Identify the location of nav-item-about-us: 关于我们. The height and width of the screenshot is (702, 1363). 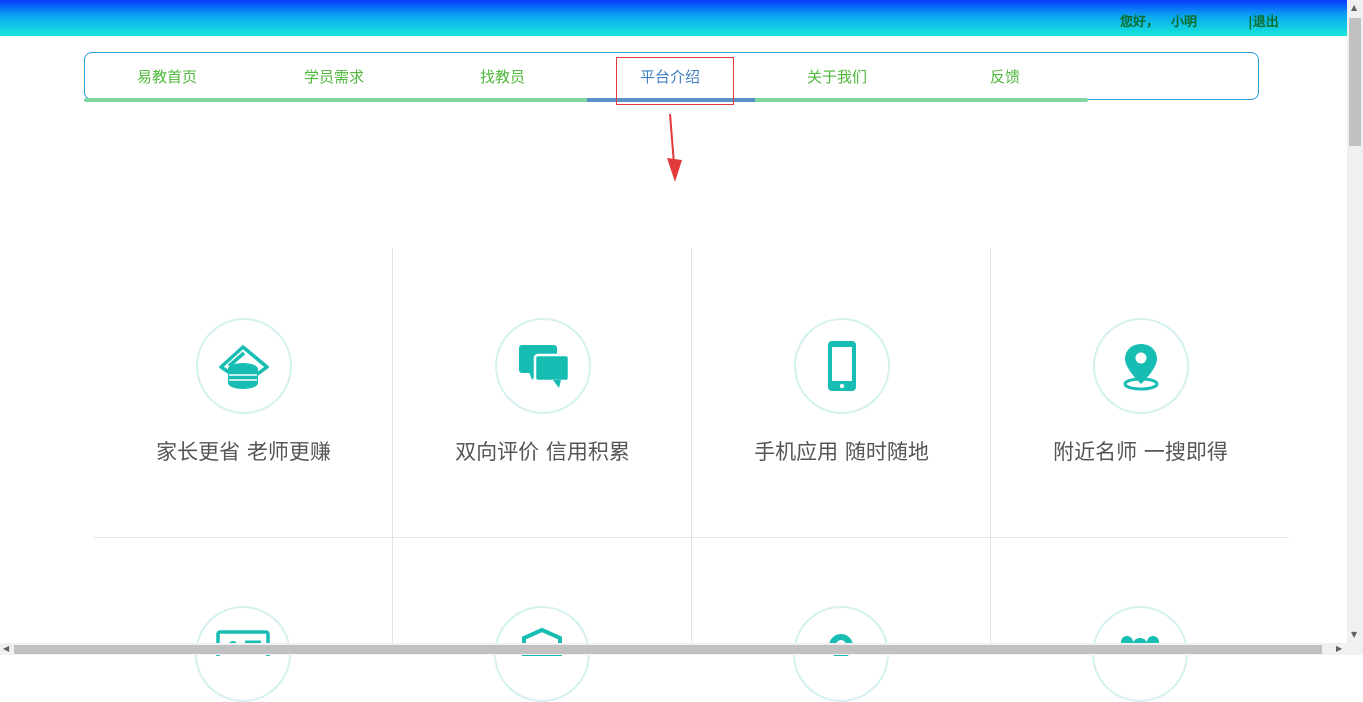
(837, 76).